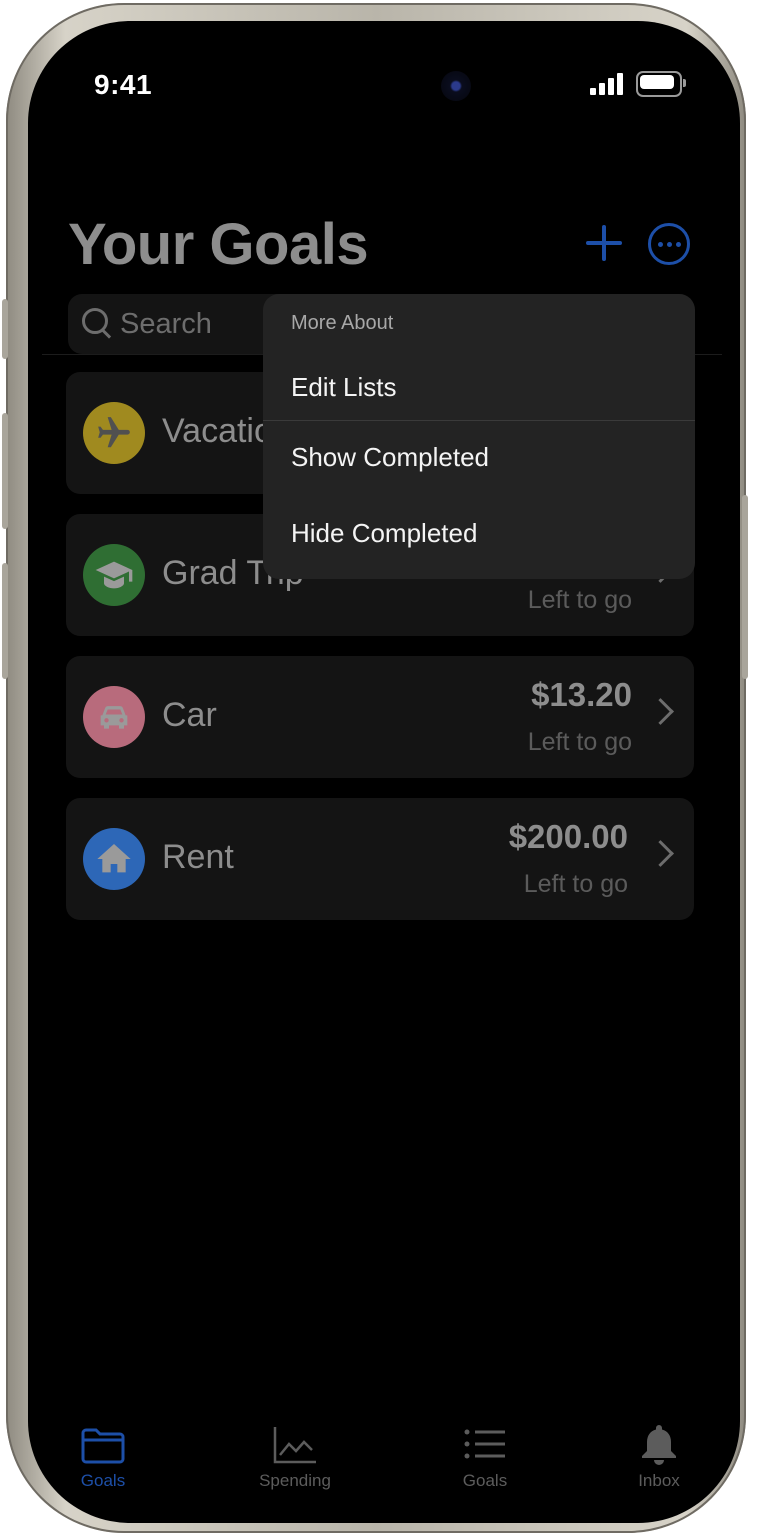  I want to click on more-options-button, so click(669, 244).